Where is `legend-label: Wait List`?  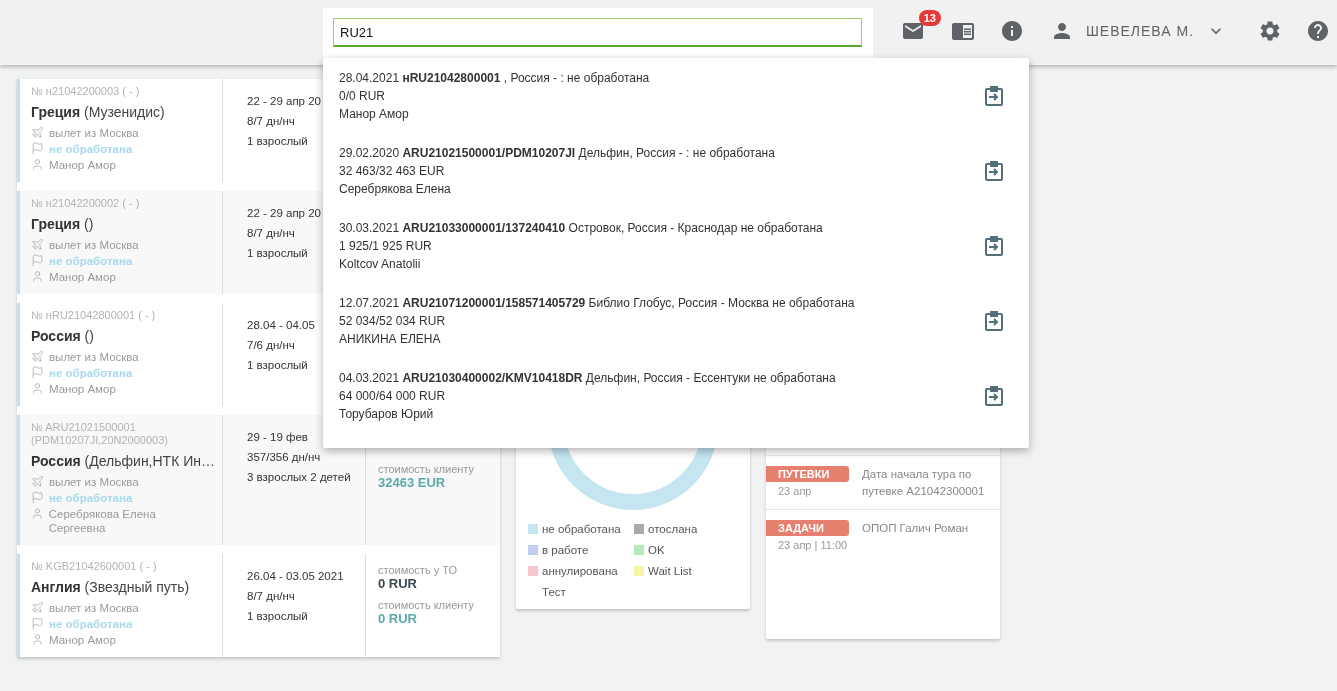
legend-label: Wait List is located at coordinates (670, 571).